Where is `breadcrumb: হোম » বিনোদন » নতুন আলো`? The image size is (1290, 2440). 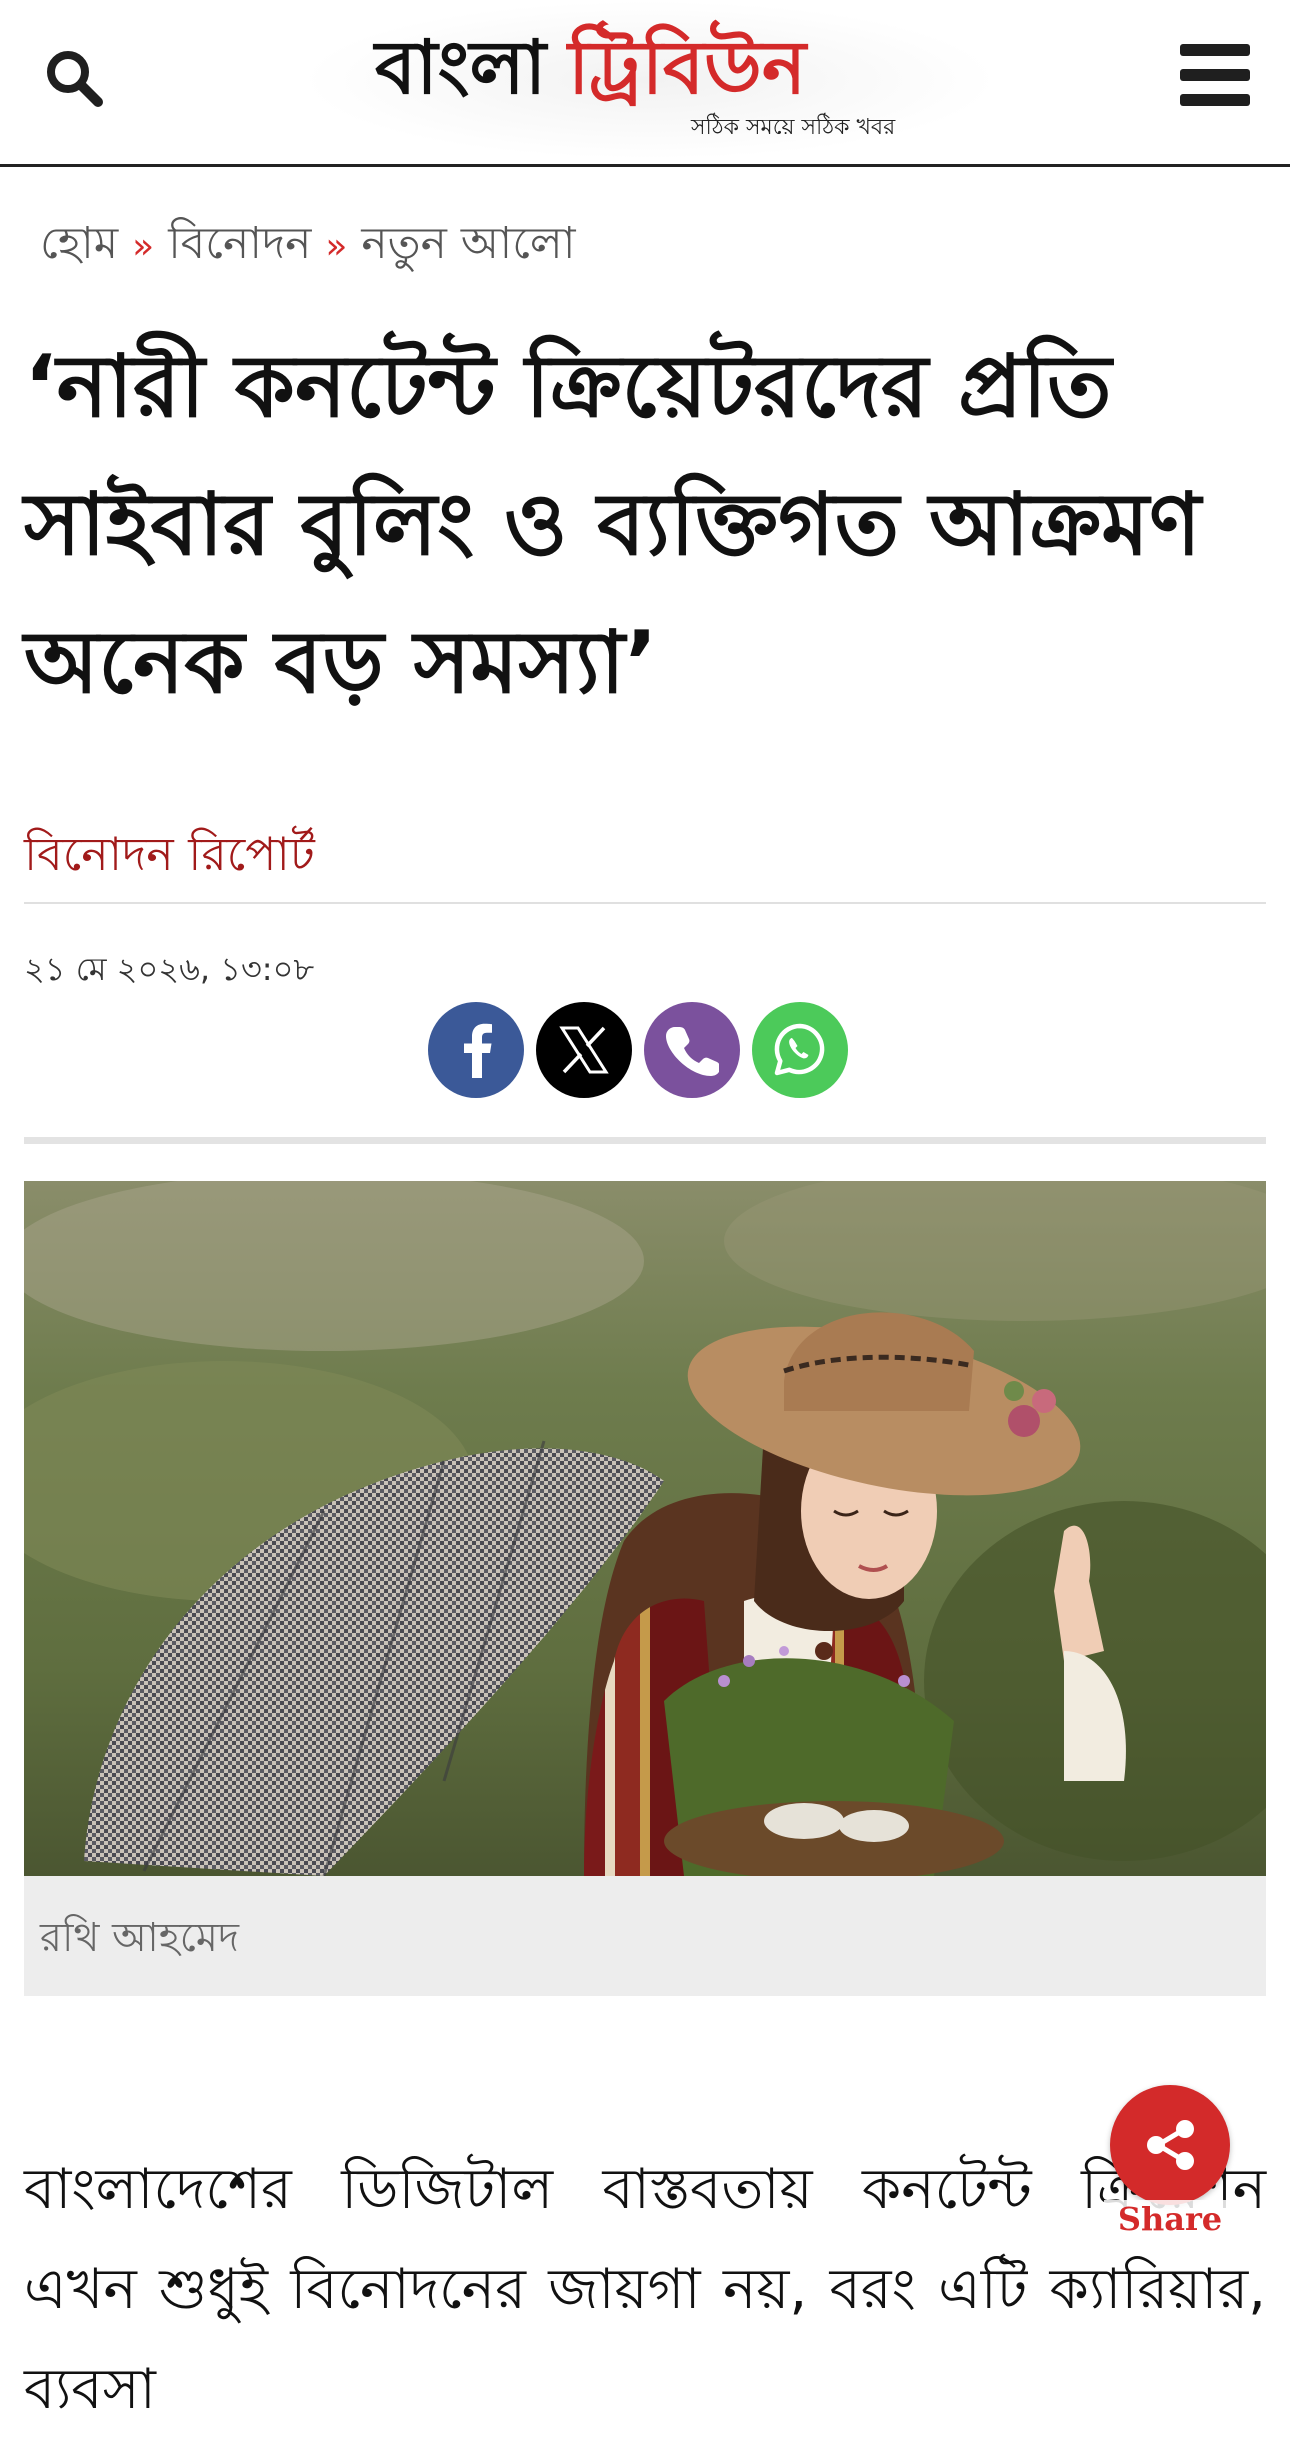
breadcrumb: হোম » বিনোদন » নতুন আলো is located at coordinates (307, 246).